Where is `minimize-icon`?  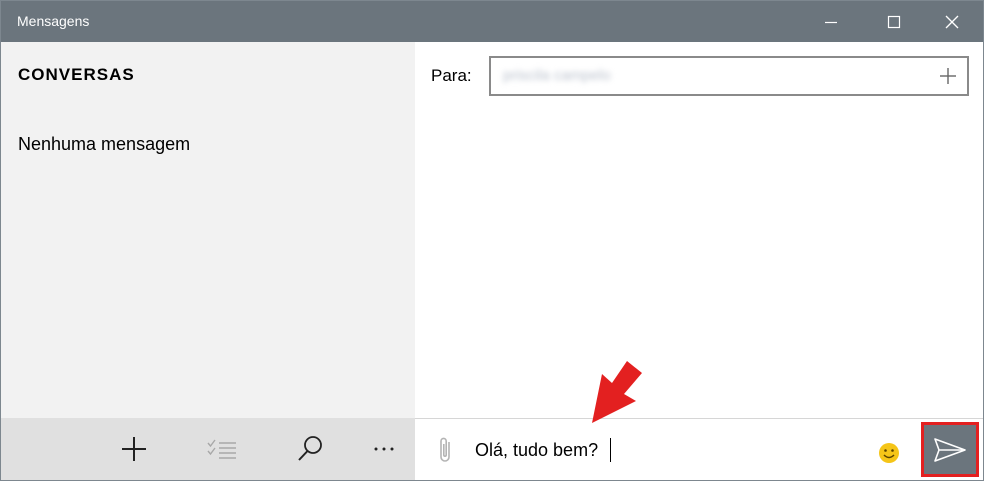
minimize-icon is located at coordinates (831, 22).